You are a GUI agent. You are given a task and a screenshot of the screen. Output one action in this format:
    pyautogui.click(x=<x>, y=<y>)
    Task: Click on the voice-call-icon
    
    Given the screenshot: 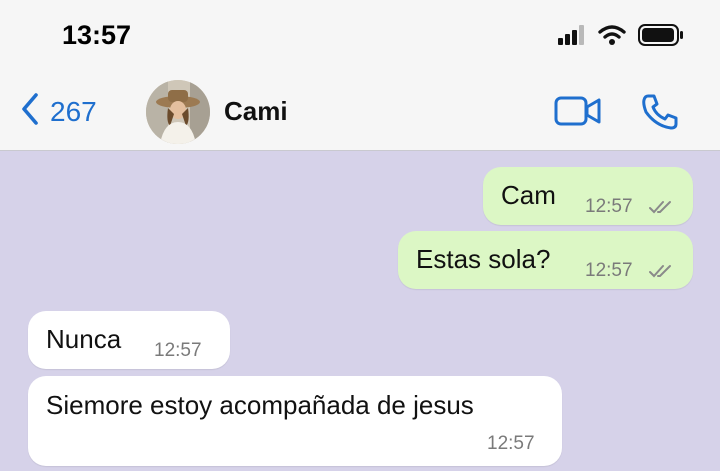 What is the action you would take?
    pyautogui.click(x=660, y=115)
    